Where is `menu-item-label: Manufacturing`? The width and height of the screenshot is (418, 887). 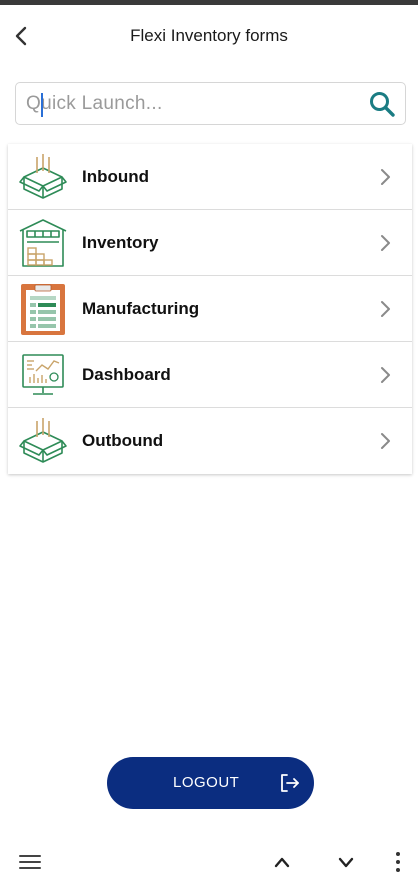 menu-item-label: Manufacturing is located at coordinates (141, 308).